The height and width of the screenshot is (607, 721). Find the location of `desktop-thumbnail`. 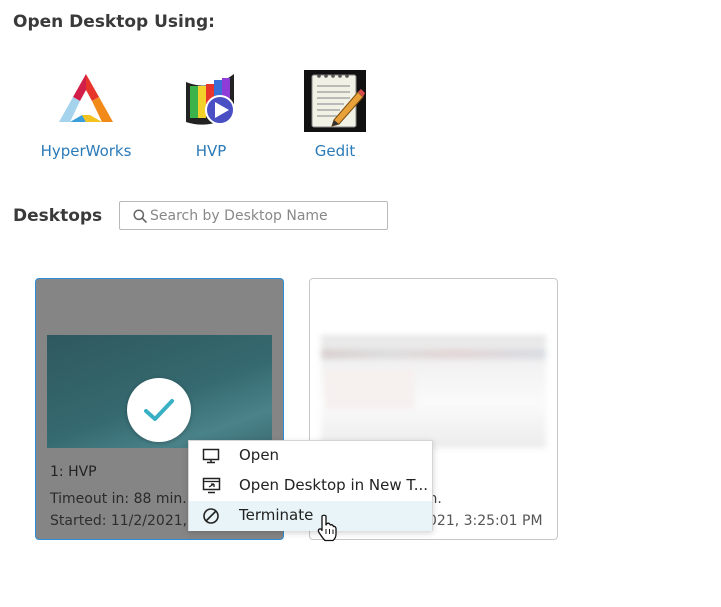

desktop-thumbnail is located at coordinates (433, 391).